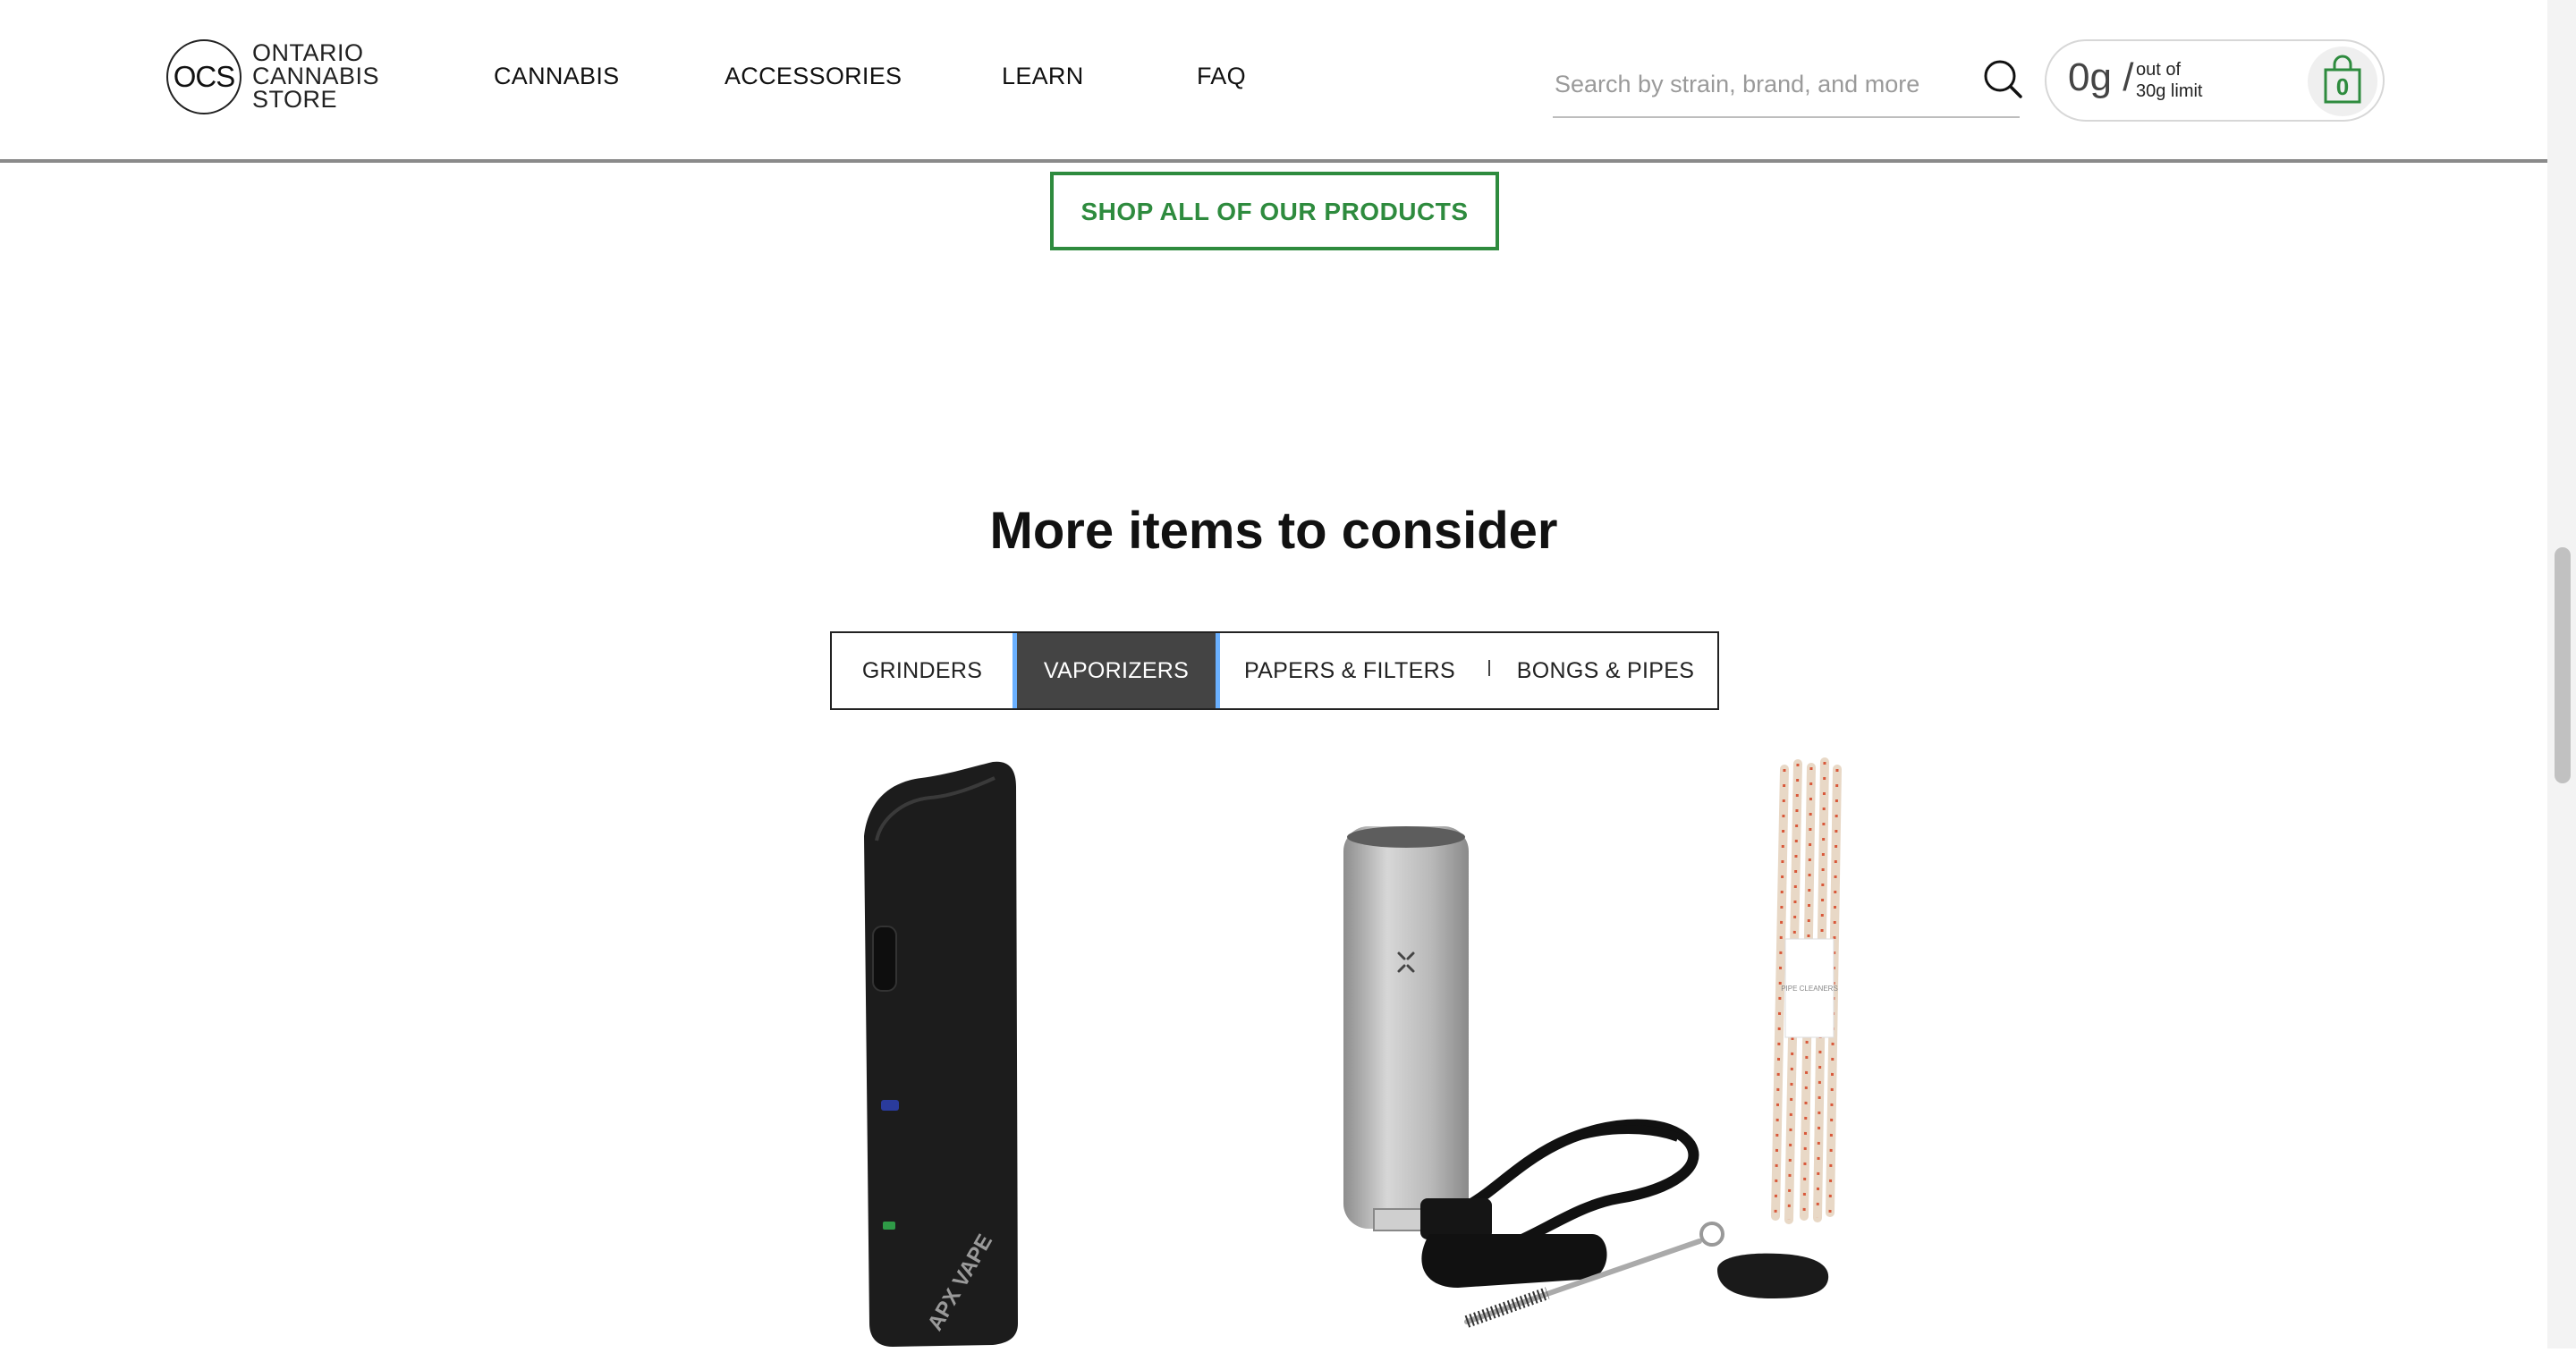  I want to click on grams-value: 0g, so click(2090, 77).